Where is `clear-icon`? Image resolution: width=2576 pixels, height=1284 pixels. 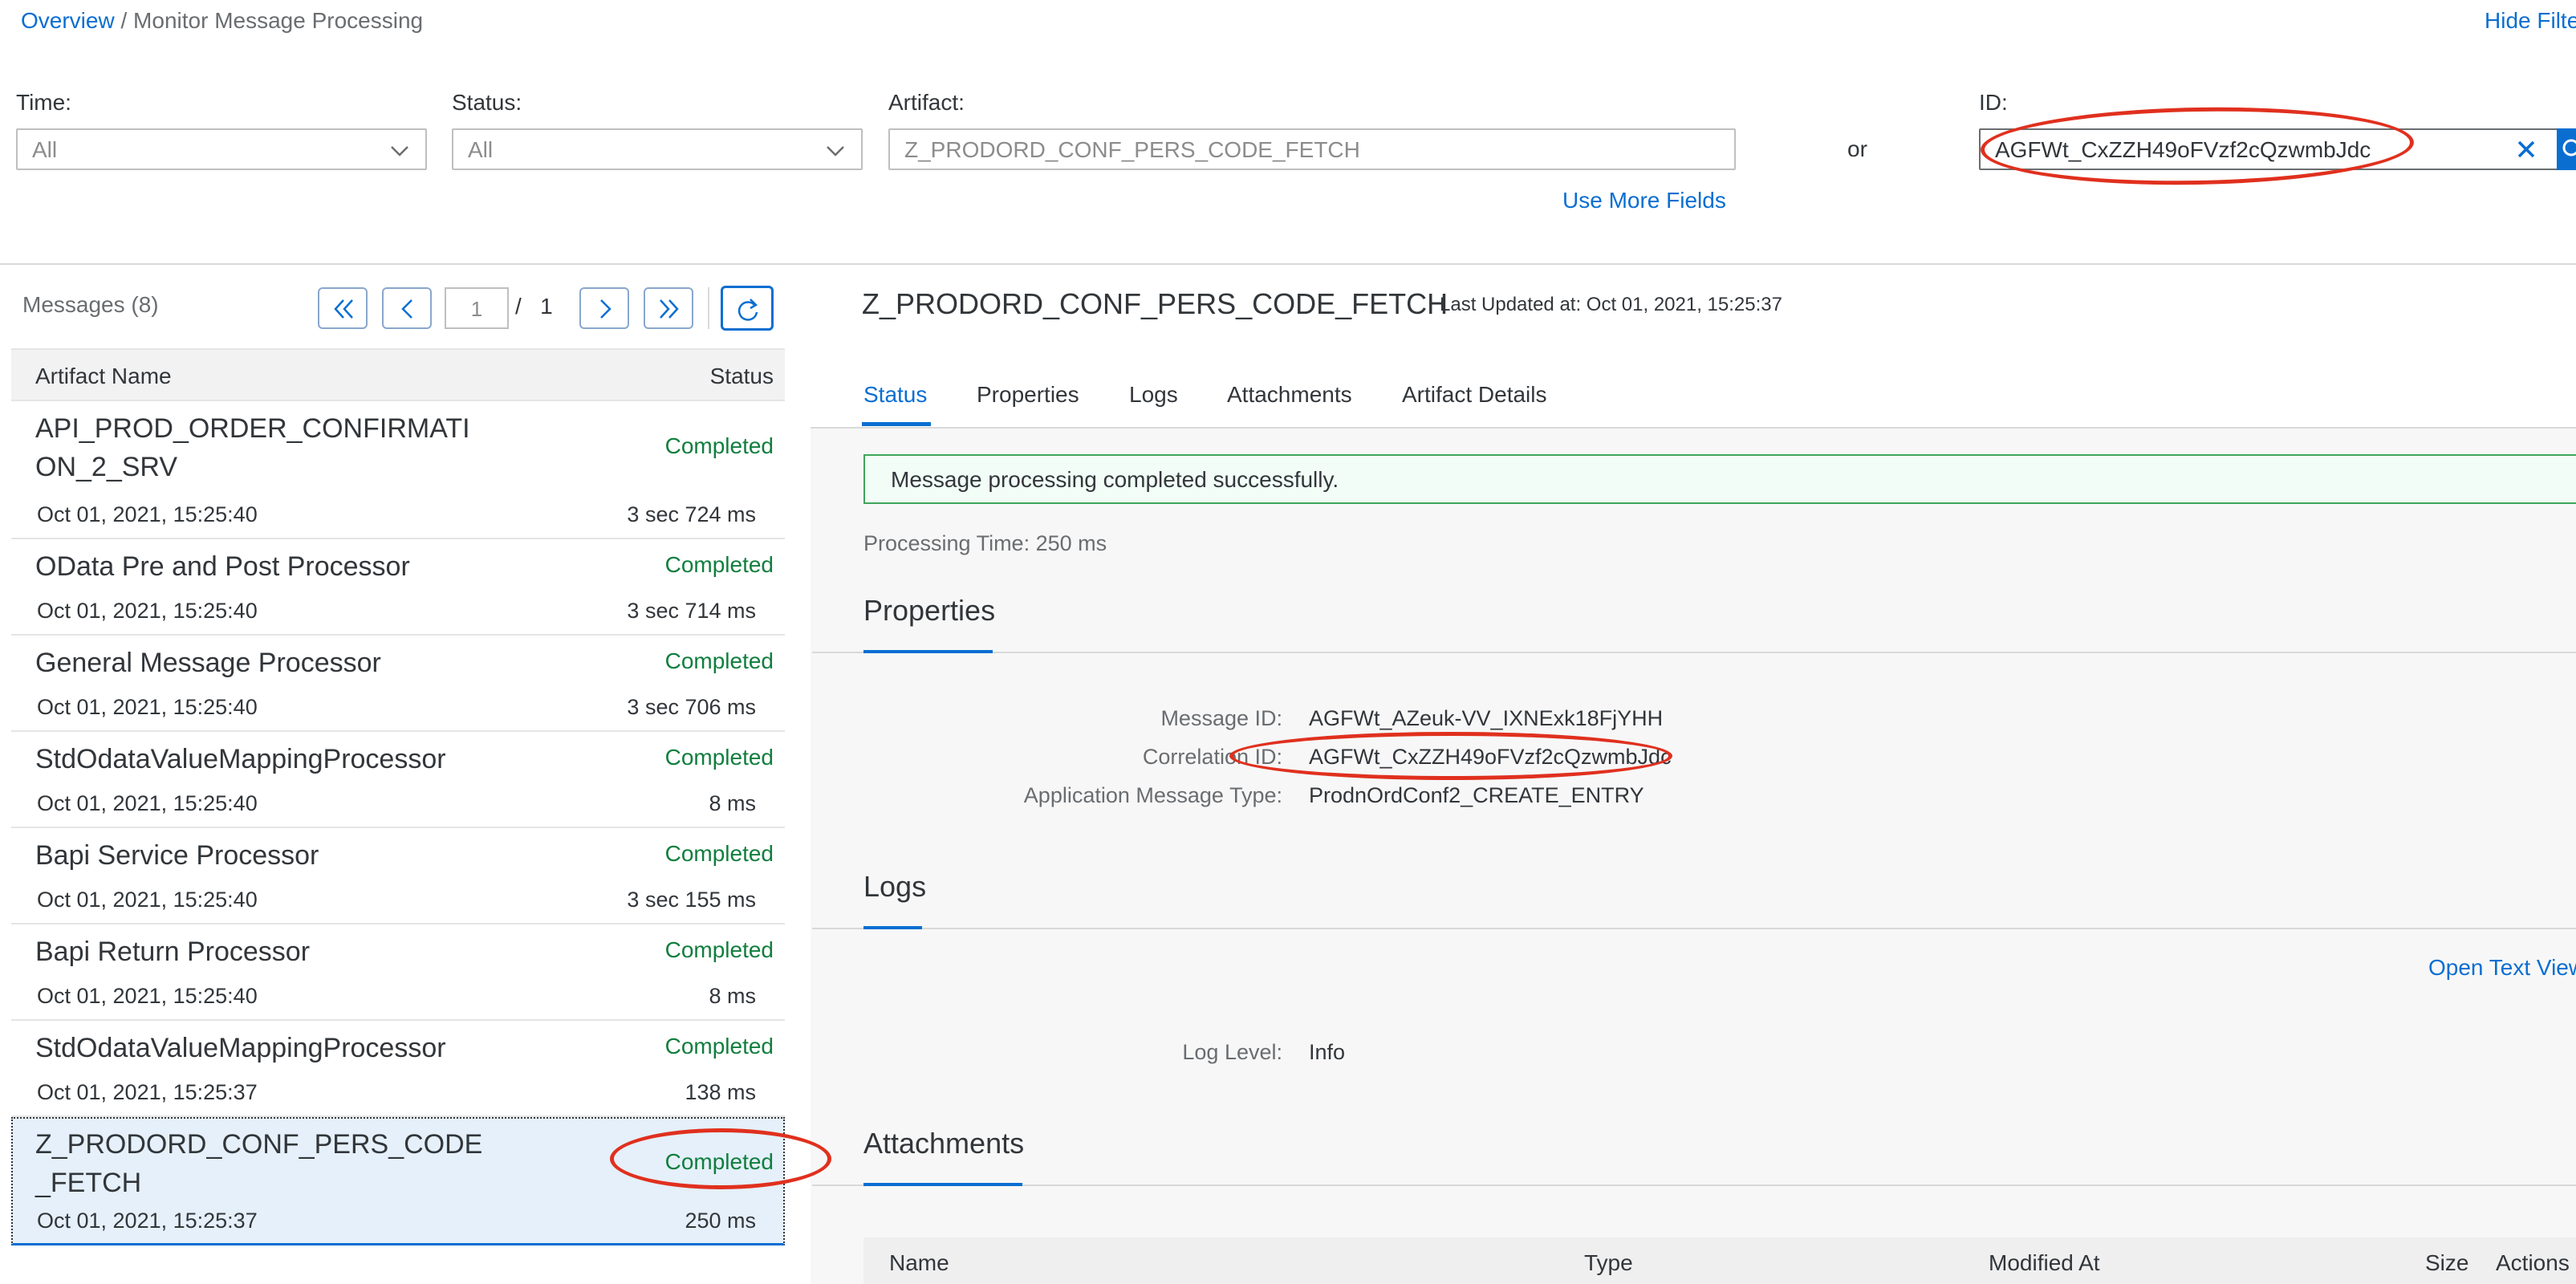 clear-icon is located at coordinates (2526, 149).